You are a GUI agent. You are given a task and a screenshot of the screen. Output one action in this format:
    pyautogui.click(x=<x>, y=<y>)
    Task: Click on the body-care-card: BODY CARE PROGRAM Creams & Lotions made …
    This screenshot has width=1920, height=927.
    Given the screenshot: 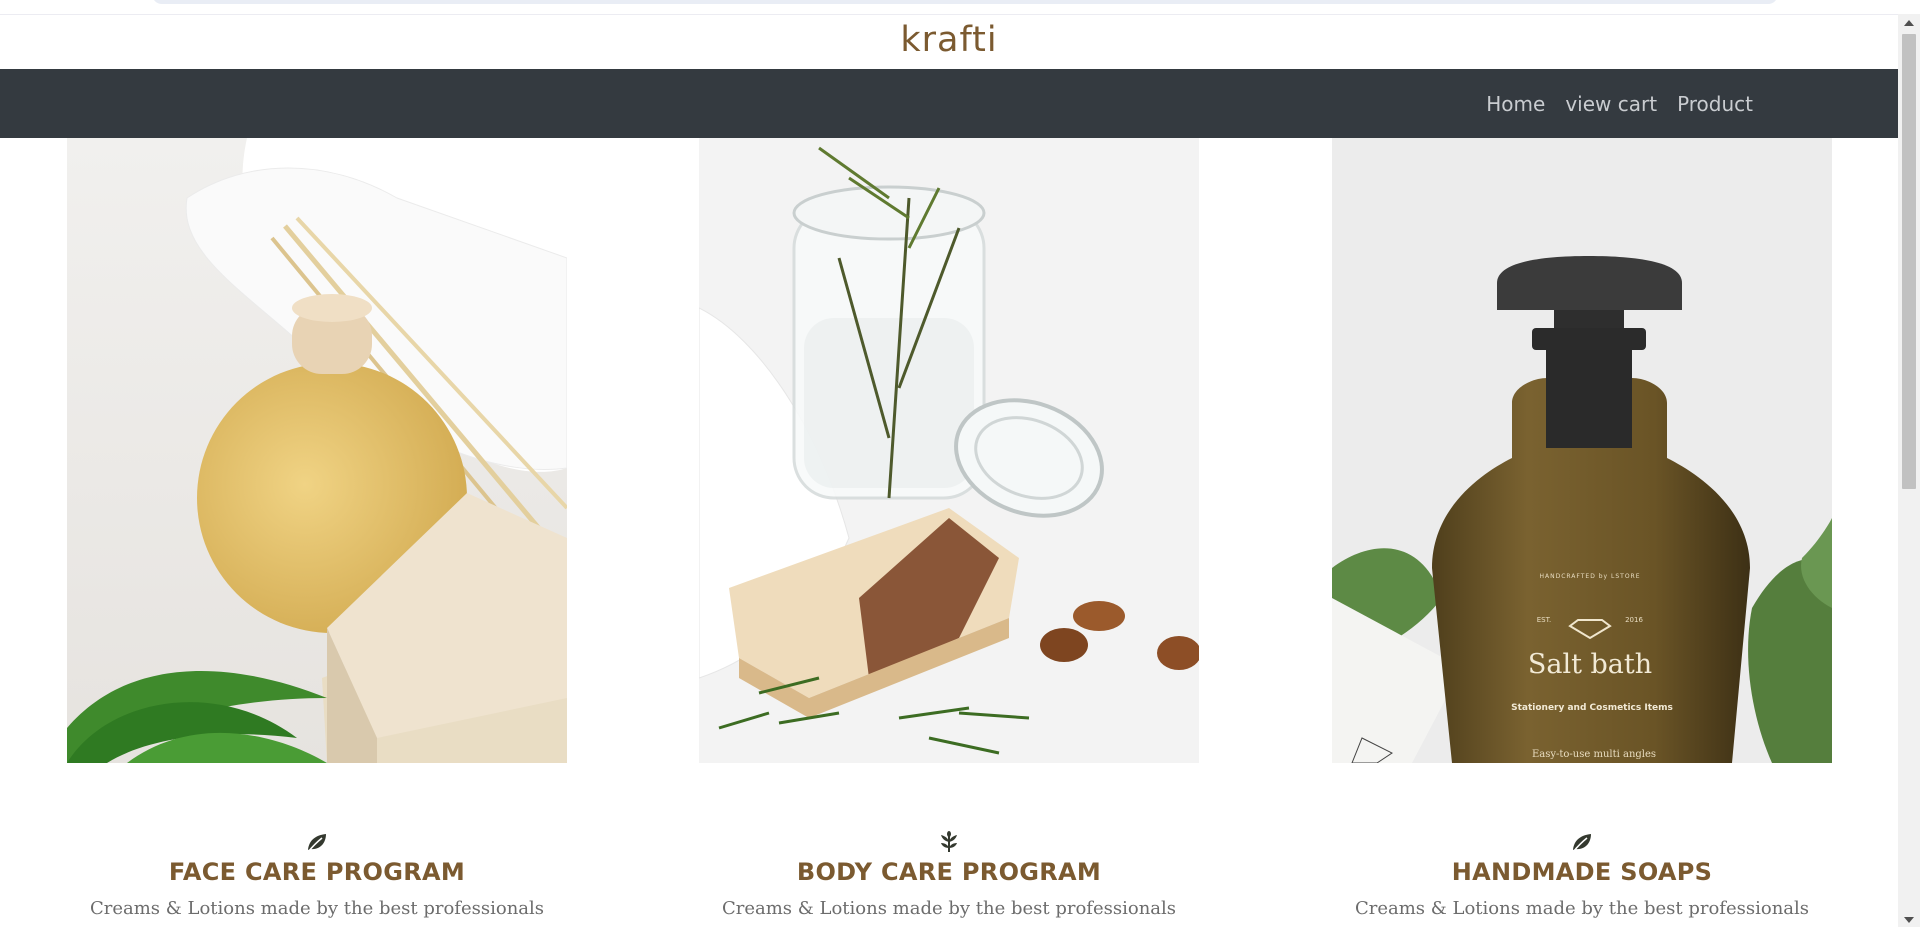 What is the action you would take?
    pyautogui.click(x=949, y=874)
    